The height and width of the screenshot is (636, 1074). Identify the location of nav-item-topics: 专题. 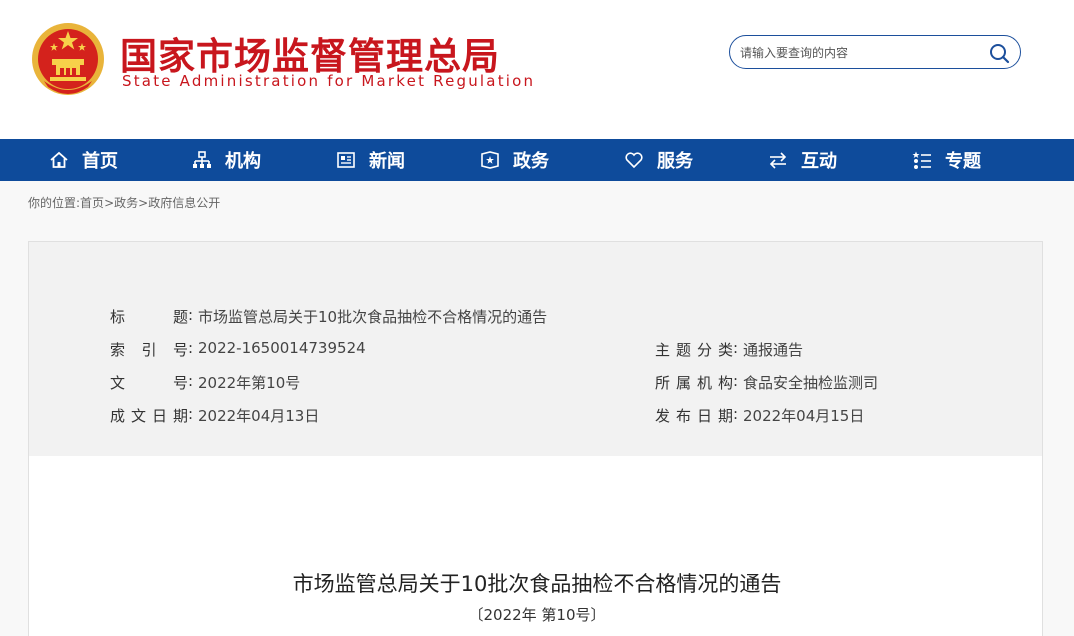
(946, 160).